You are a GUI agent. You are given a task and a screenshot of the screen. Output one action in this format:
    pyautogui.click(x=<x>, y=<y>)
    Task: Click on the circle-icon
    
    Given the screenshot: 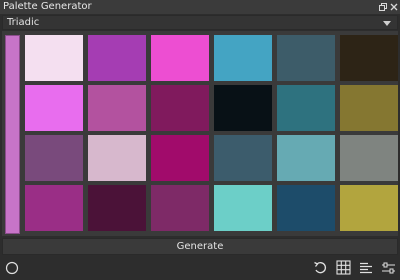 What is the action you would take?
    pyautogui.click(x=12, y=268)
    